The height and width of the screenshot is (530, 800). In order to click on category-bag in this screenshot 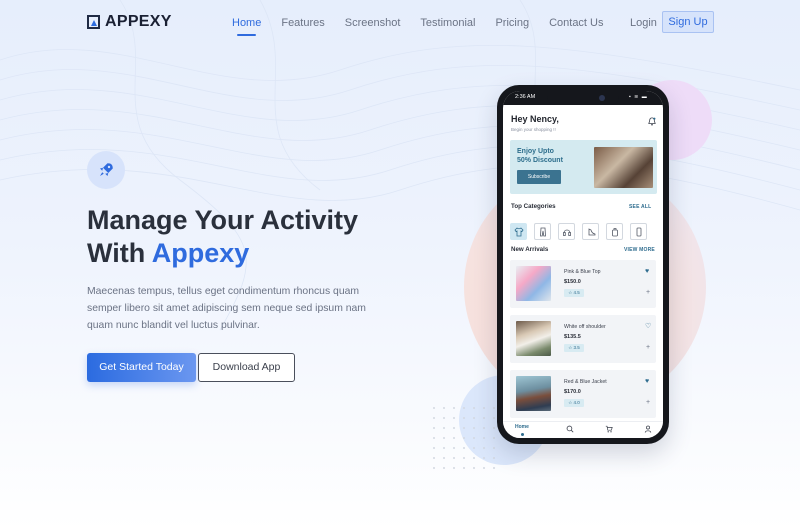, I will do `click(614, 231)`.